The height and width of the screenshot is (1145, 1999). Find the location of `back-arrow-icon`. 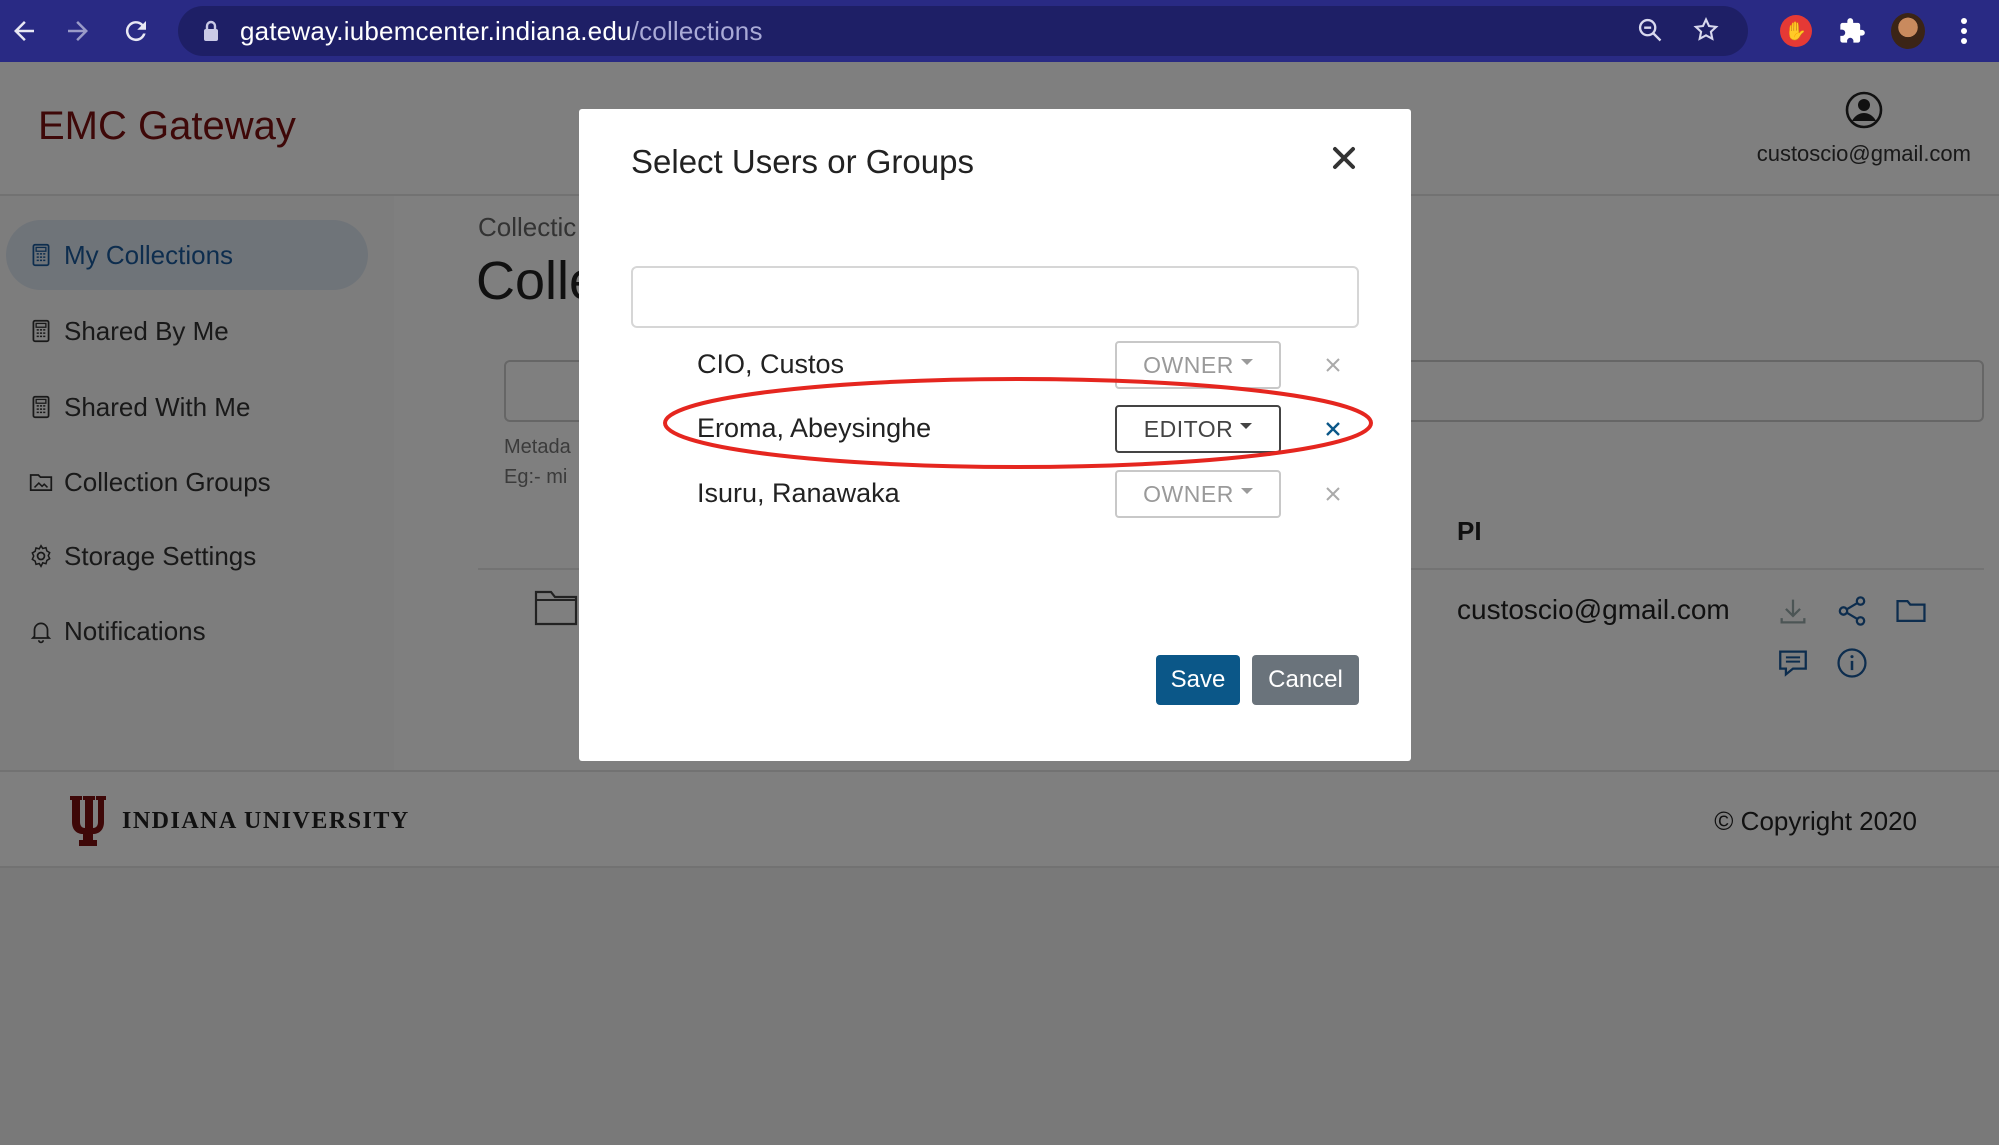

back-arrow-icon is located at coordinates (24, 31).